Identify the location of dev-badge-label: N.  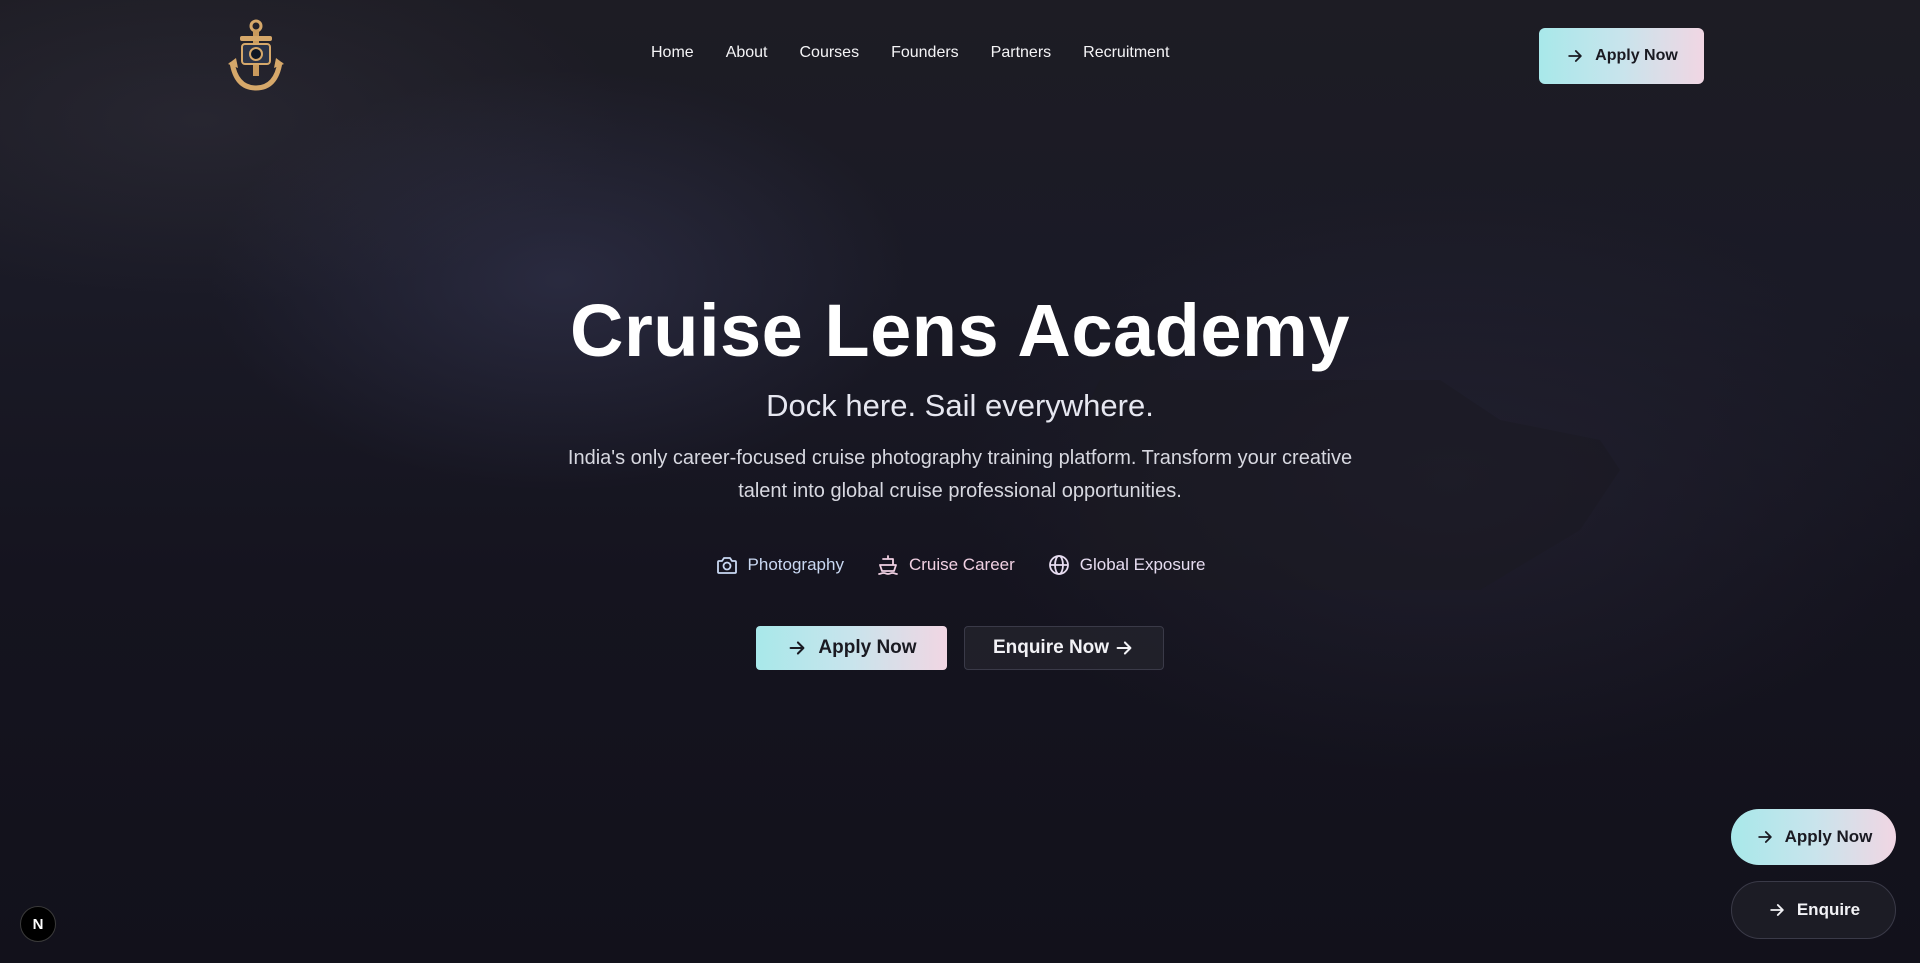
(38, 924).